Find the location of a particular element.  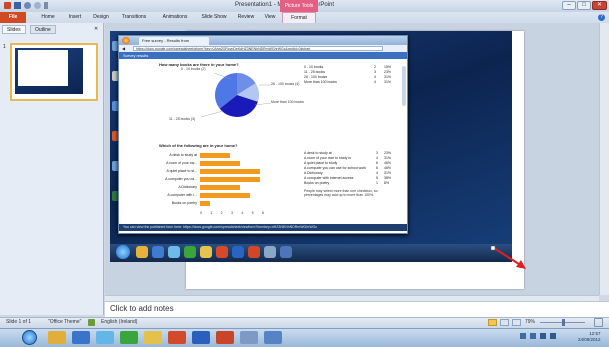

powerpoint-taskbar-icon is located at coordinates (177, 337).